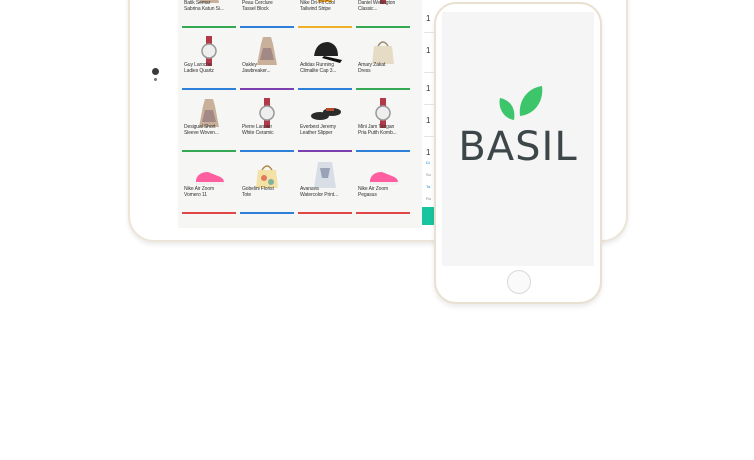 This screenshot has width=754, height=460. I want to click on app-logo-text: BASIL, so click(518, 147).